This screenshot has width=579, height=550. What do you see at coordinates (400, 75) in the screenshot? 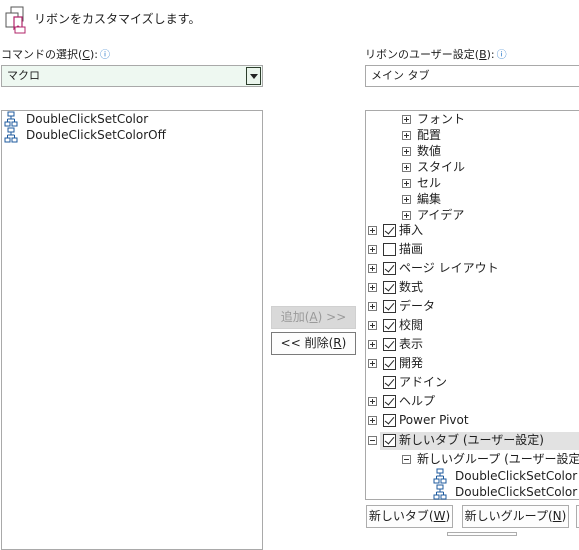
I see `customize-ribbon-value: メイン タブ` at bounding box center [400, 75].